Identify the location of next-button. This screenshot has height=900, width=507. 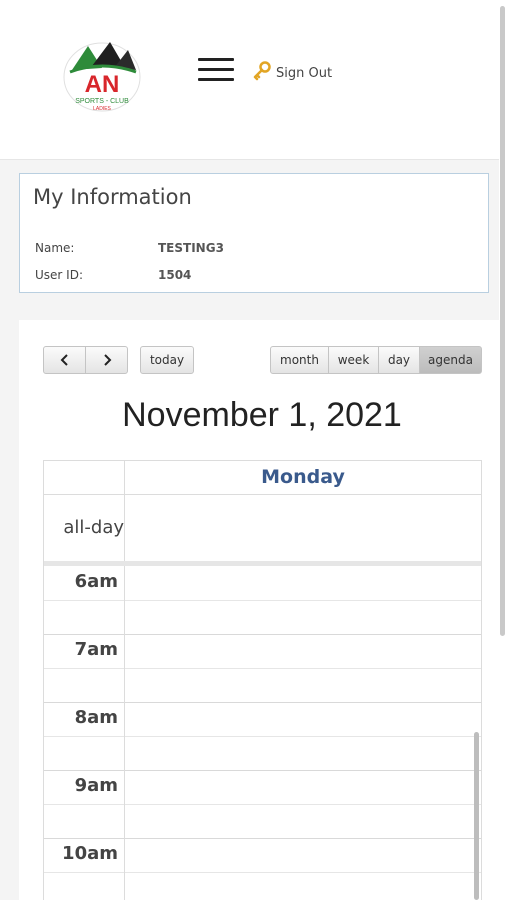
(106, 360).